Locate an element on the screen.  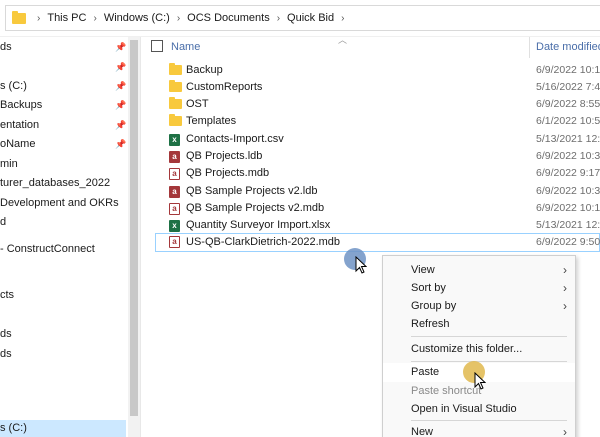
file-name: OST is located at coordinates (197, 104).